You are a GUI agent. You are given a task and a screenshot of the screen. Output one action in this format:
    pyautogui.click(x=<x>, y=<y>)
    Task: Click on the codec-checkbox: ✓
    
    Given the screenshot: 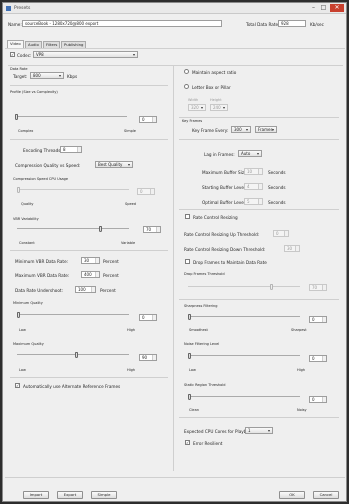 What is the action you would take?
    pyautogui.click(x=12, y=54)
    